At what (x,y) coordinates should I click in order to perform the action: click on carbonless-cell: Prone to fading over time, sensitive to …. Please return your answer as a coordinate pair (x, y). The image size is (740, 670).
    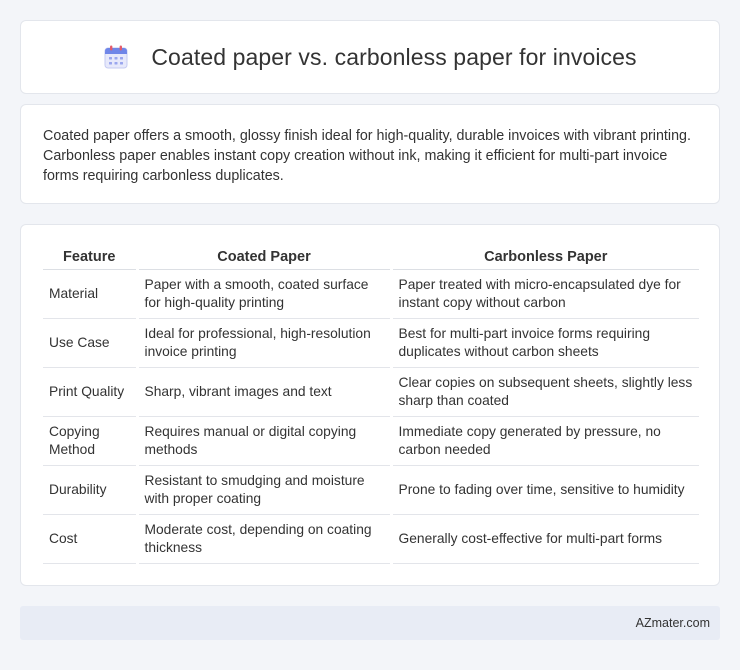
    Looking at the image, I should click on (544, 490).